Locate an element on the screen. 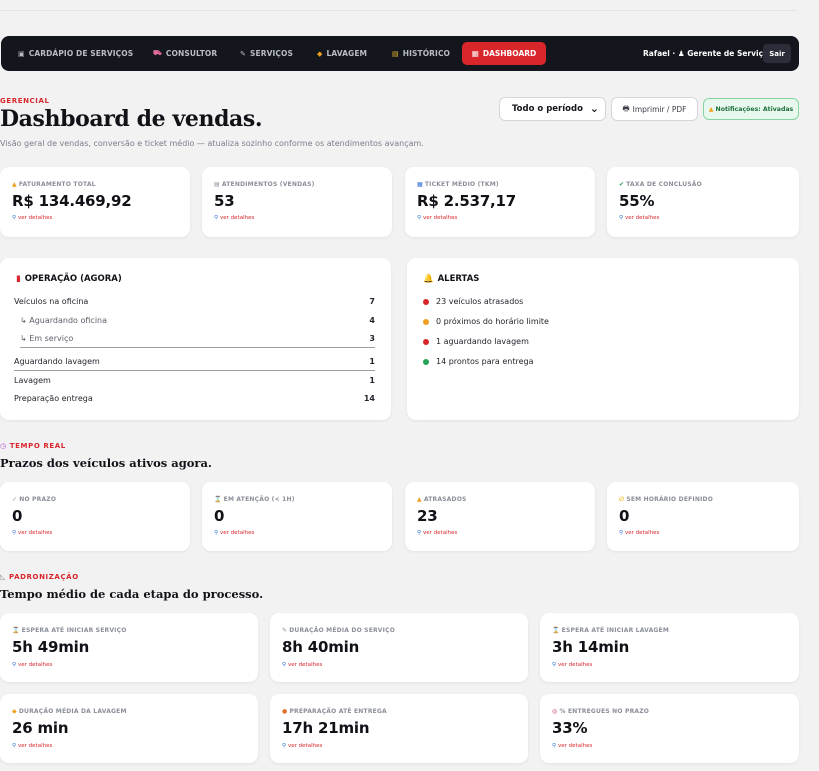 The image size is (819, 771). menu-icon: ▣ is located at coordinates (21, 53).